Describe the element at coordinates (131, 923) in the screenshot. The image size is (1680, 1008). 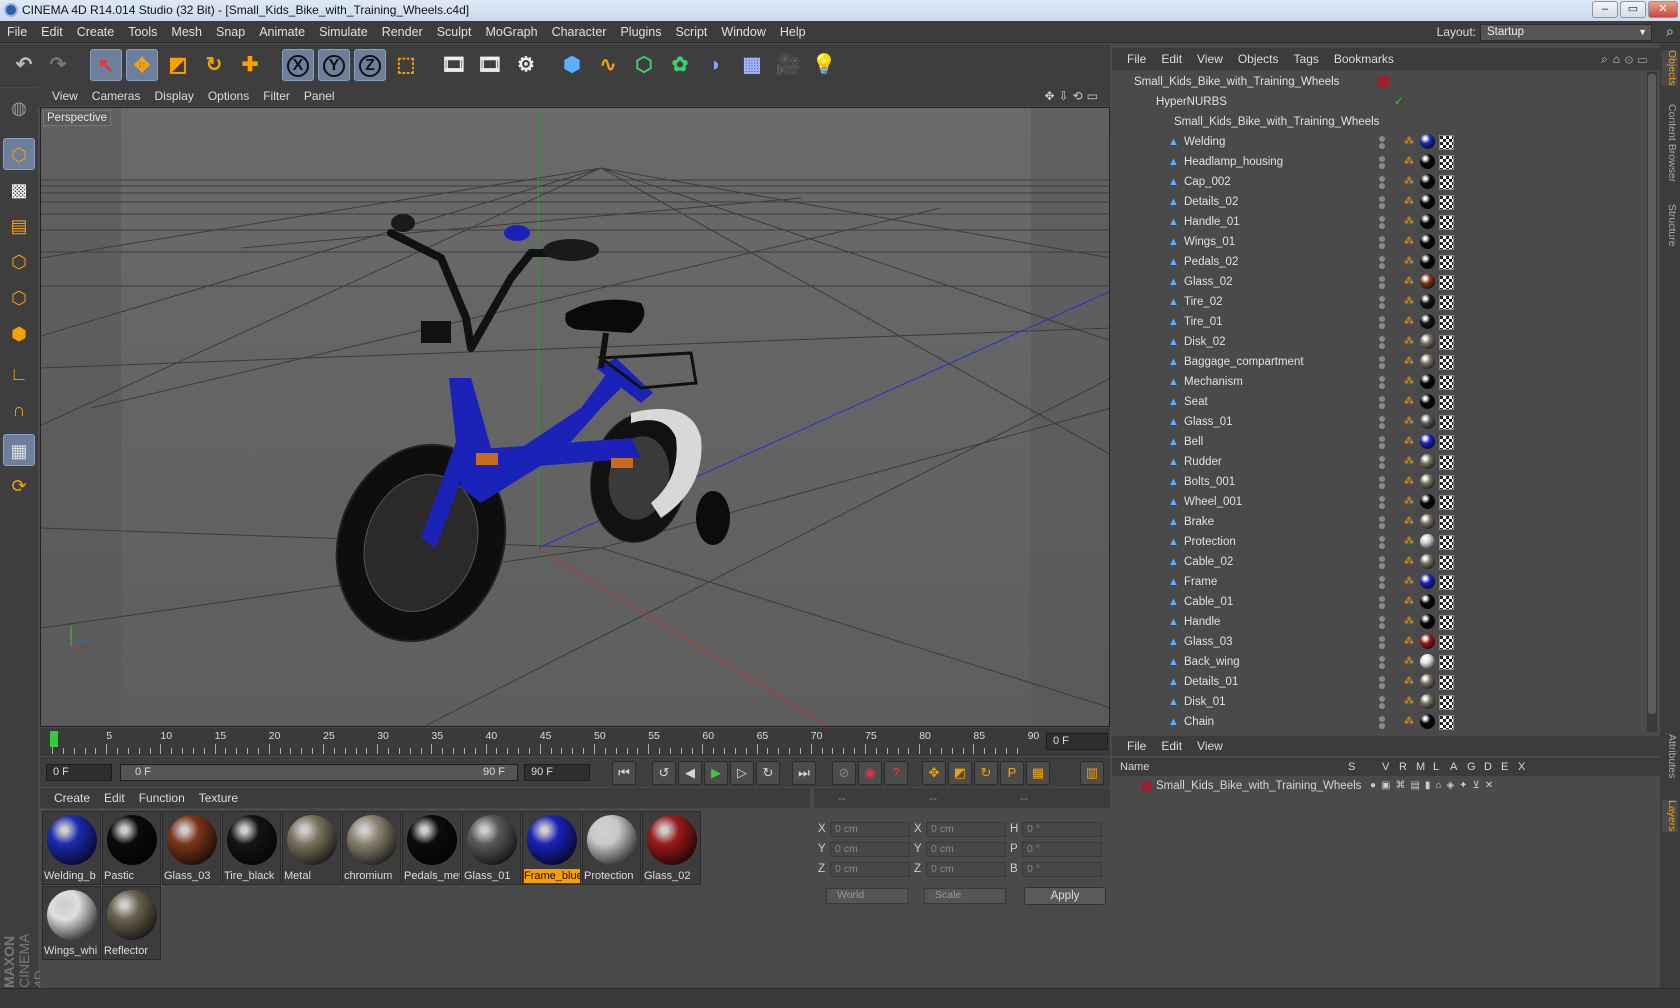
I see `material-swatch: Reflector` at that location.